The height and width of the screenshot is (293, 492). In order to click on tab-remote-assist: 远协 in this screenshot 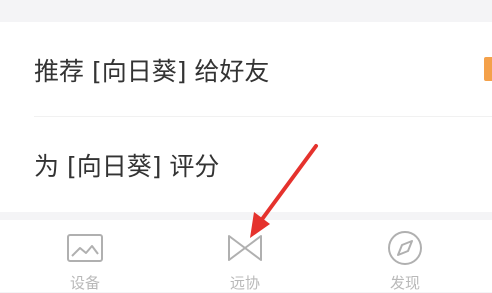, I will do `click(245, 256)`.